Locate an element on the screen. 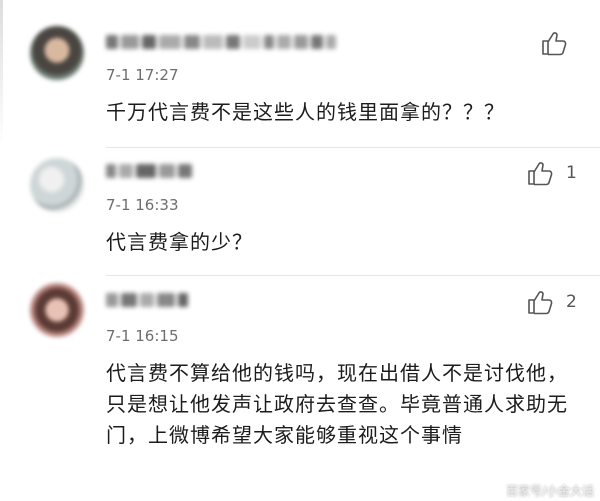 The width and height of the screenshot is (600, 501). comment-time: 7-1 16:33 is located at coordinates (142, 205).